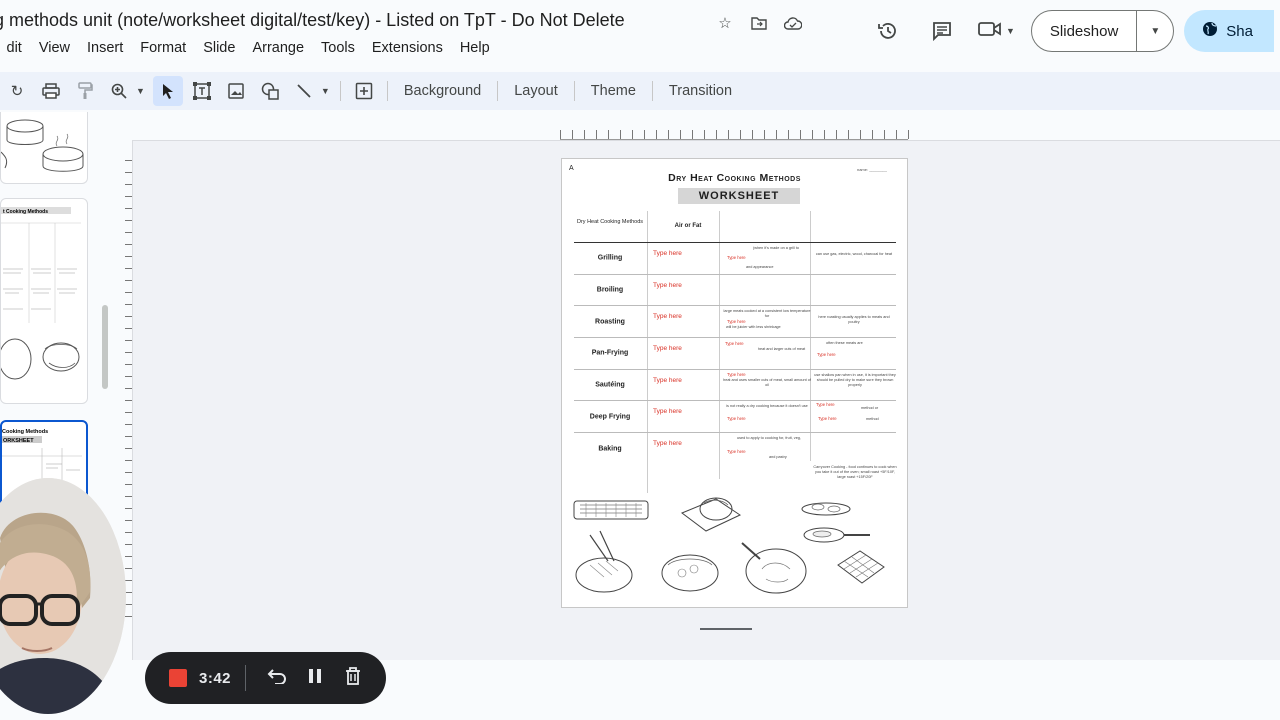 The height and width of the screenshot is (720, 1280). Describe the element at coordinates (793, 23) in the screenshot. I see `cloud-status-icon` at that location.